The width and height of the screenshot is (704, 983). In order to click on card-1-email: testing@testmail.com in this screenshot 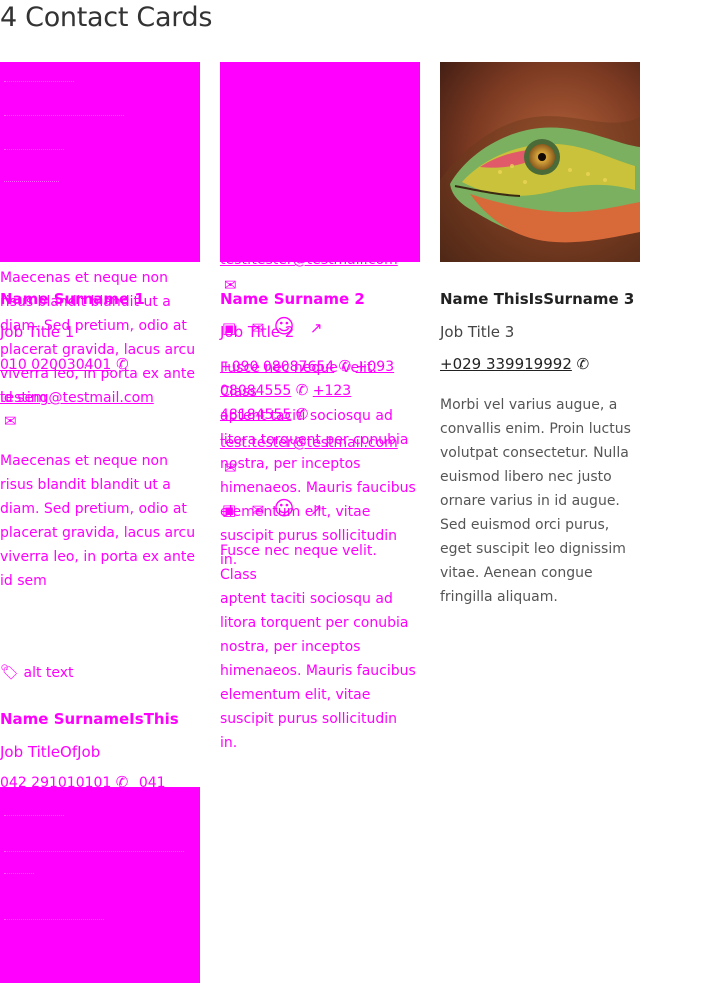, I will do `click(77, 396)`.